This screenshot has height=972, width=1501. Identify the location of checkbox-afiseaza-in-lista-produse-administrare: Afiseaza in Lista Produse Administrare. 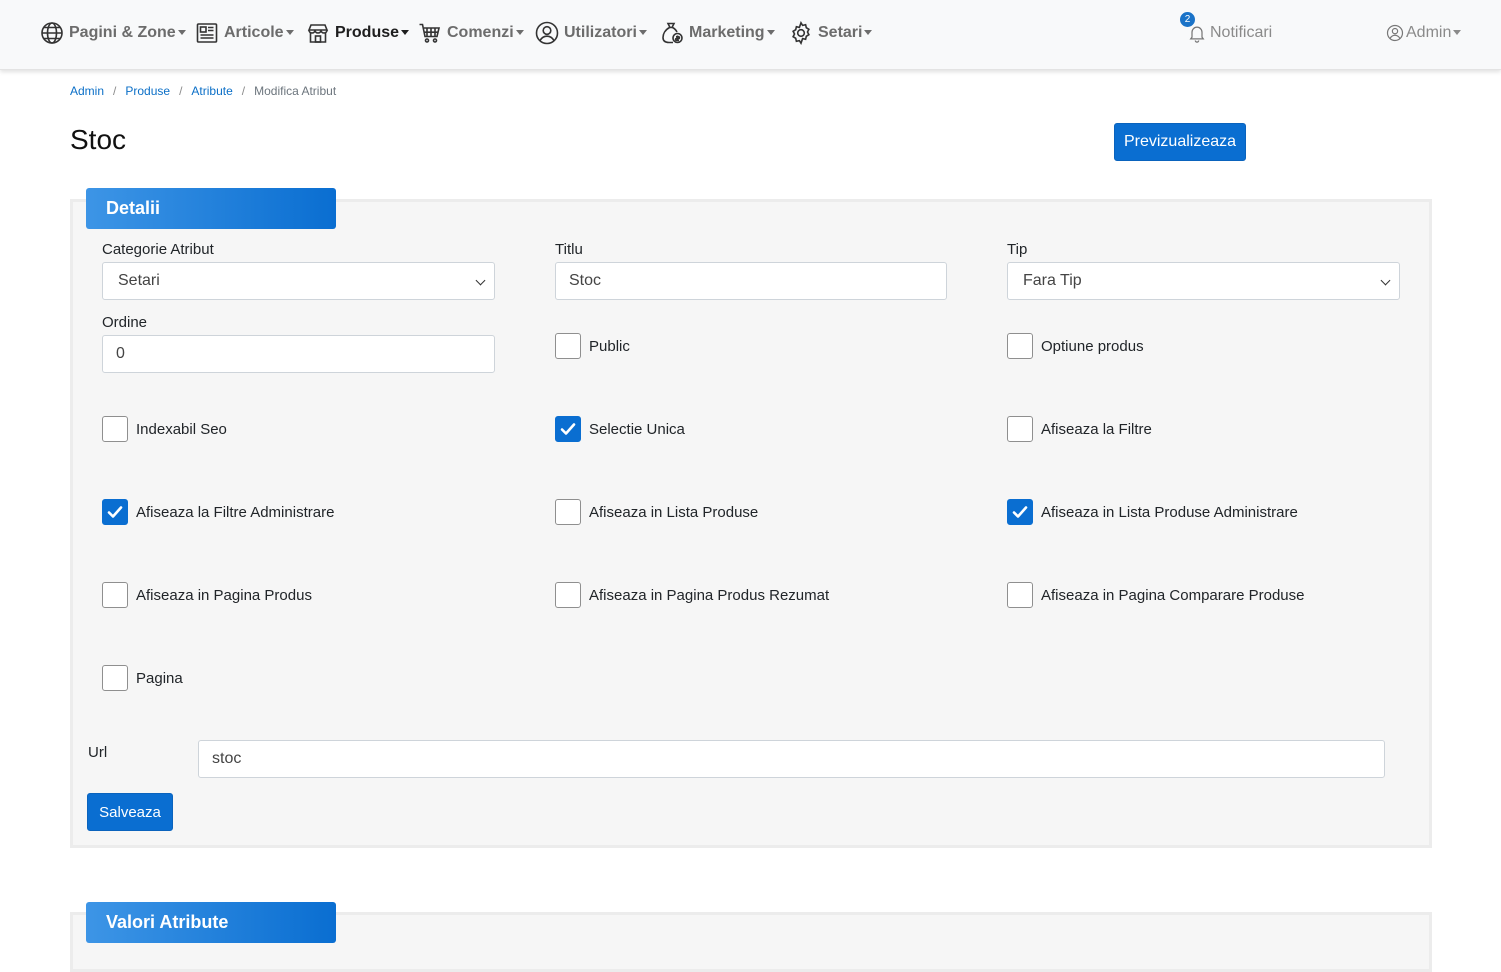
(1152, 512).